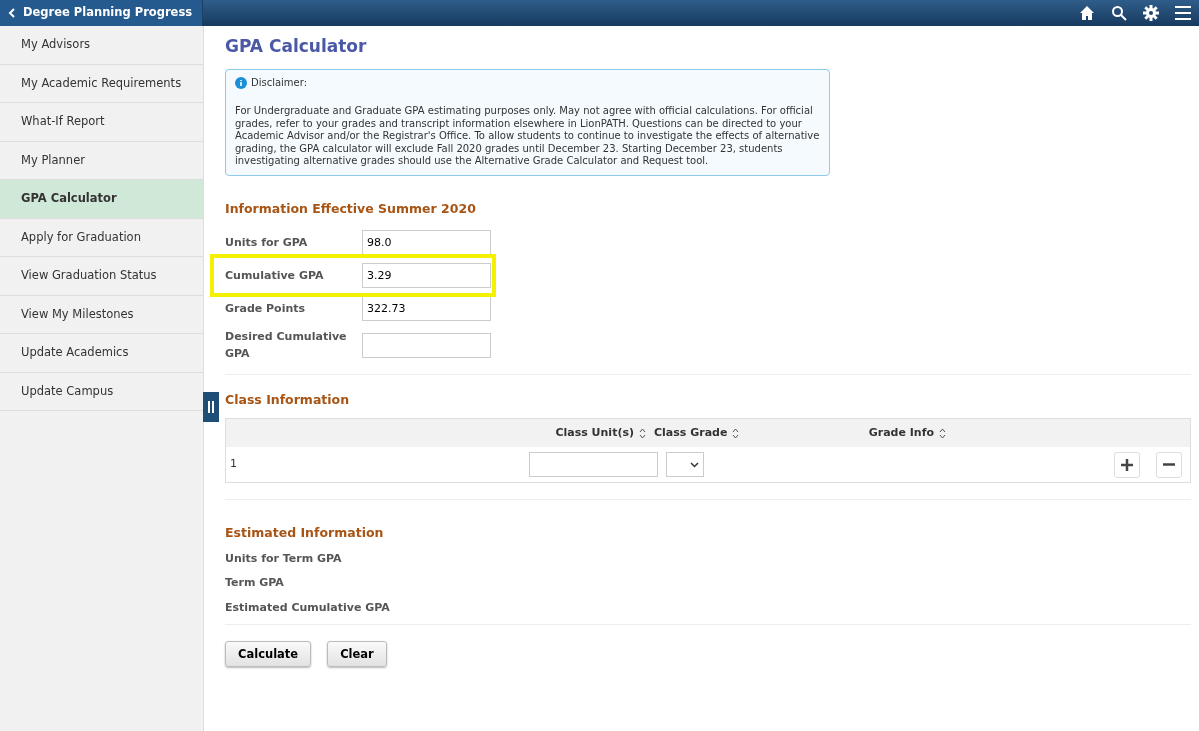 Image resolution: width=1199 pixels, height=731 pixels. Describe the element at coordinates (426, 276) in the screenshot. I see `input-field: 3.29` at that location.